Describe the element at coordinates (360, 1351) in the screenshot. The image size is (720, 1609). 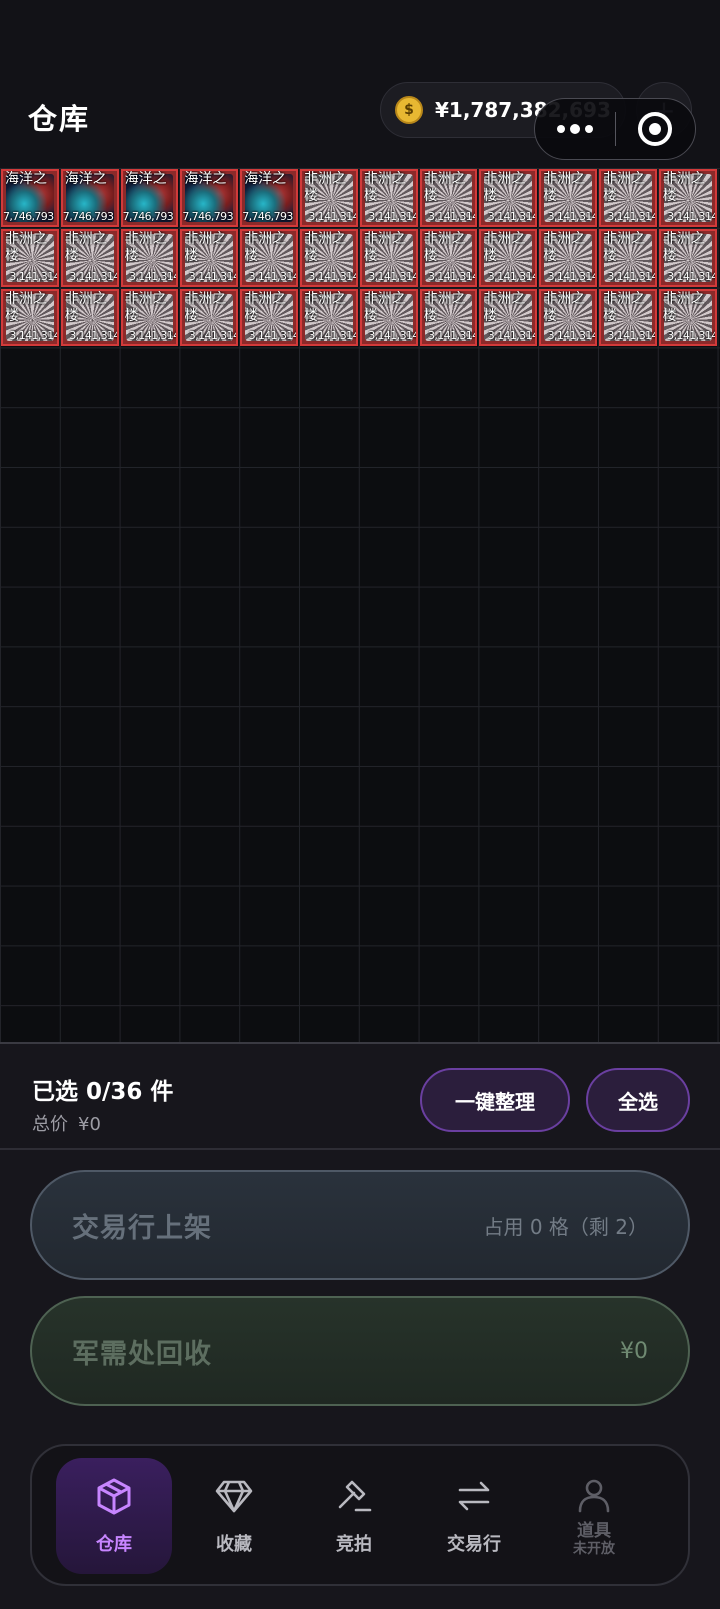
I see `recycle-button: 军需处回收 ¥0` at that location.